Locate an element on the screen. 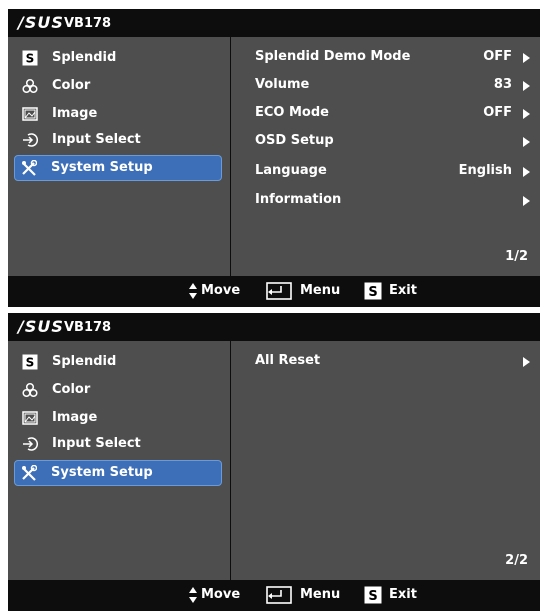 This screenshot has height=611, width=548. setting-information: Information is located at coordinates (392, 200).